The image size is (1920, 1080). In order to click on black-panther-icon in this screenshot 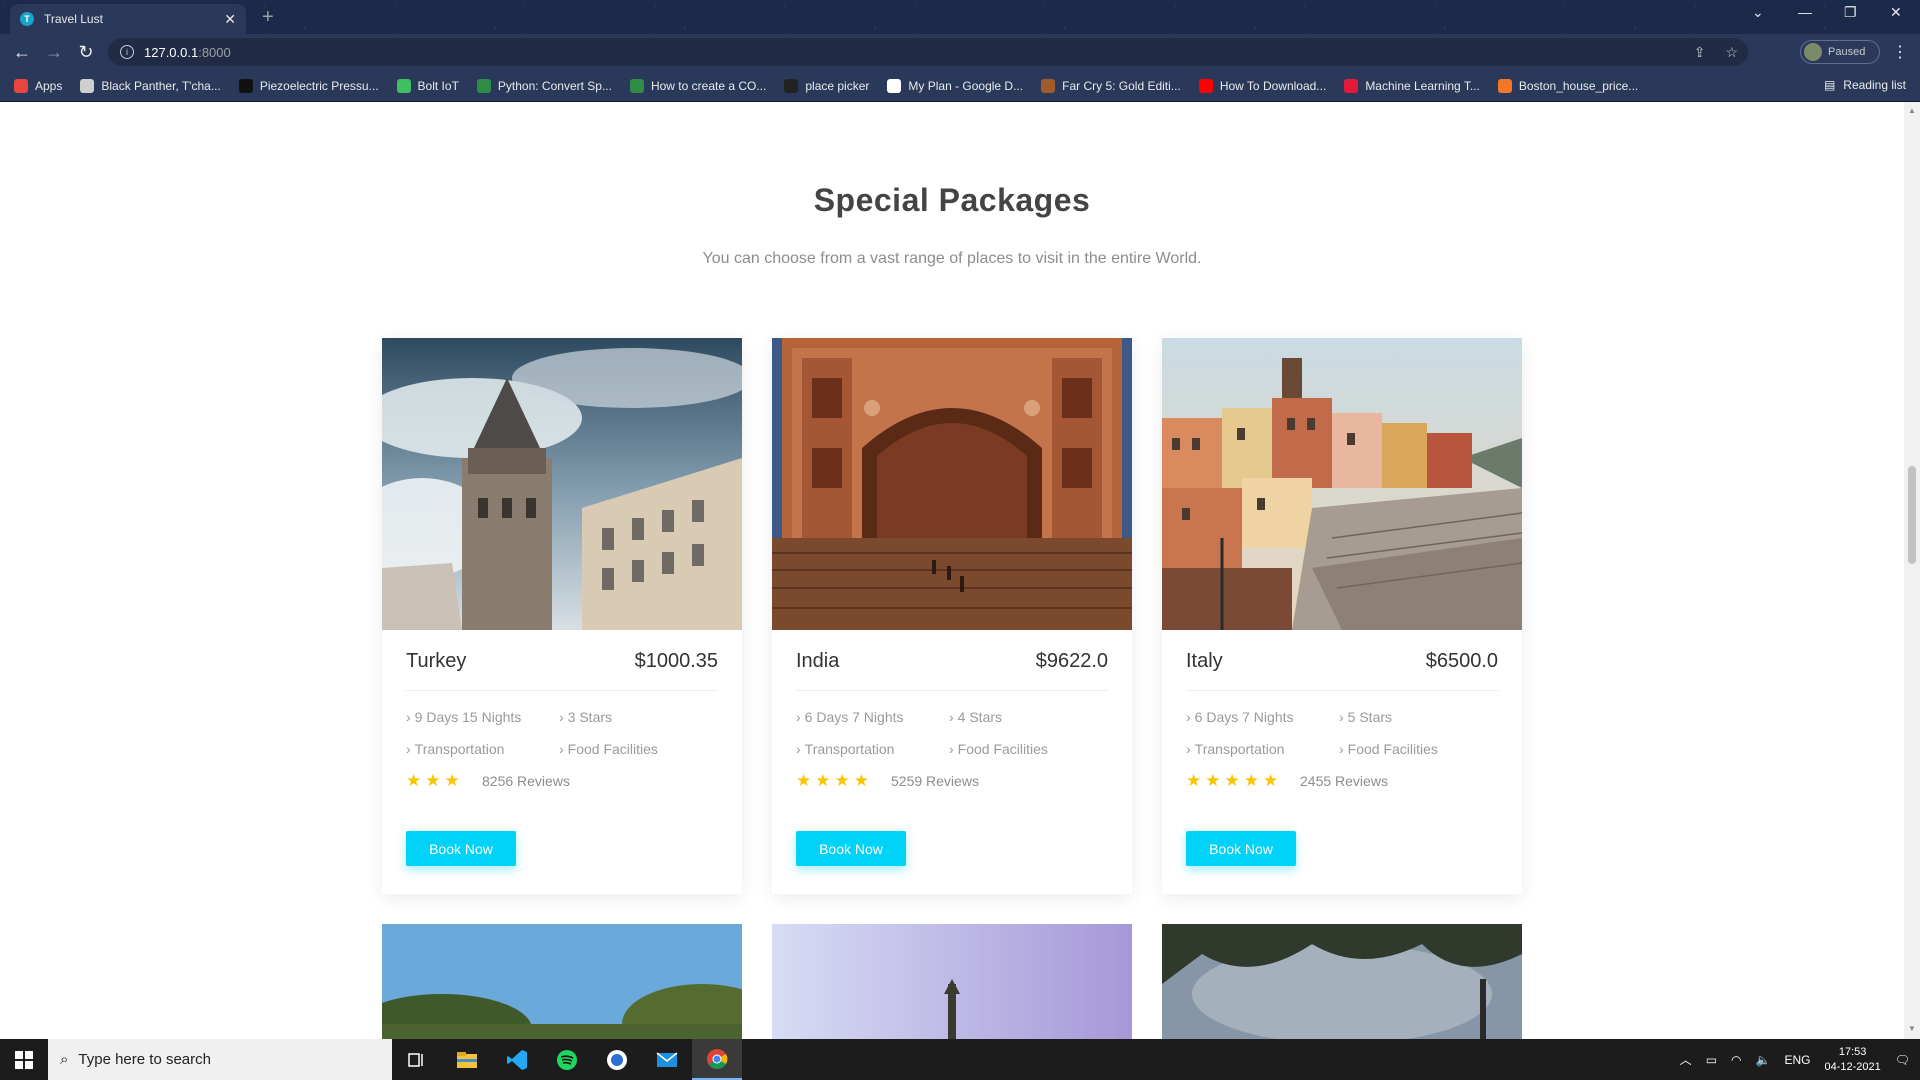, I will do `click(87, 85)`.